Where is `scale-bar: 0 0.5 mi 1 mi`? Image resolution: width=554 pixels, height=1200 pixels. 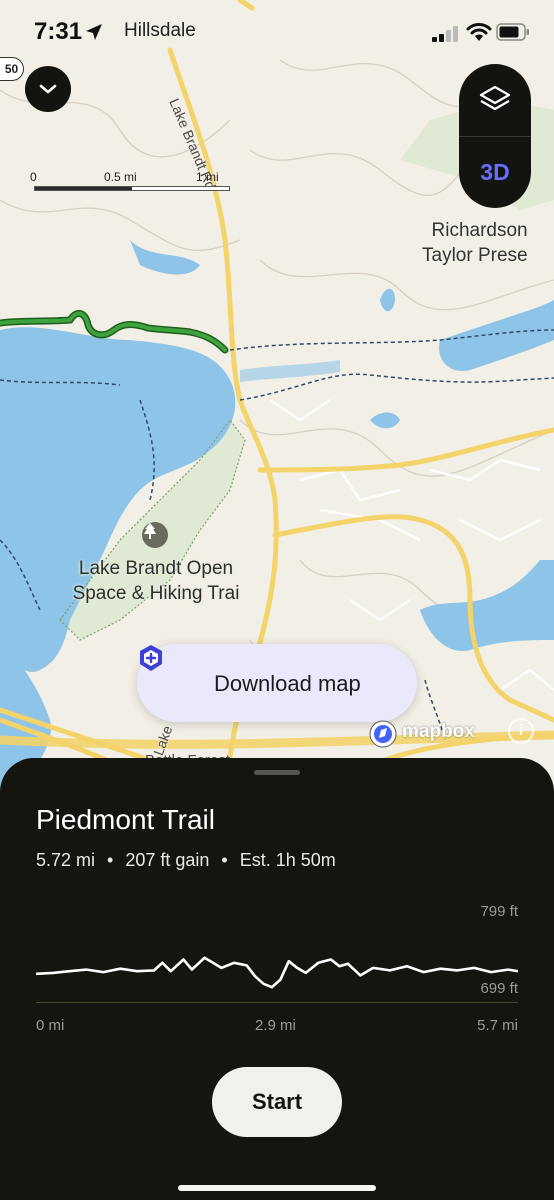 scale-bar: 0 0.5 mi 1 mi is located at coordinates (130, 182).